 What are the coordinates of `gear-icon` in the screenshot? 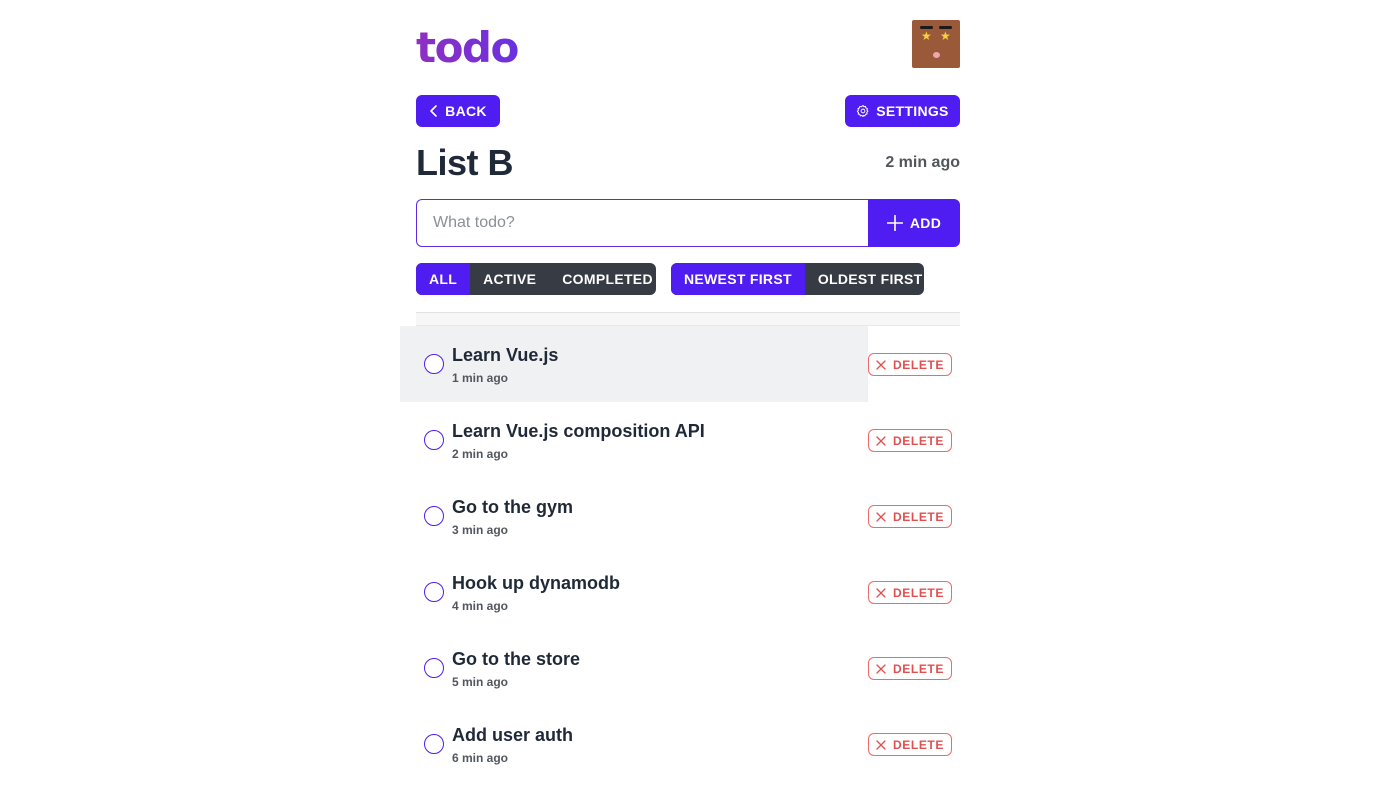 It's located at (863, 111).